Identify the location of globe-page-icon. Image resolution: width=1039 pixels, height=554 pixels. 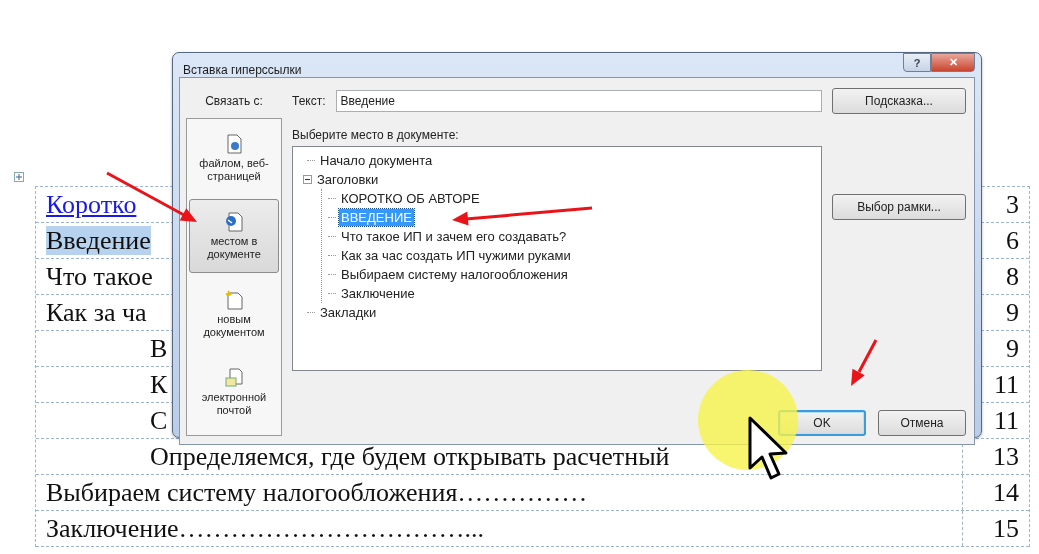
(234, 143).